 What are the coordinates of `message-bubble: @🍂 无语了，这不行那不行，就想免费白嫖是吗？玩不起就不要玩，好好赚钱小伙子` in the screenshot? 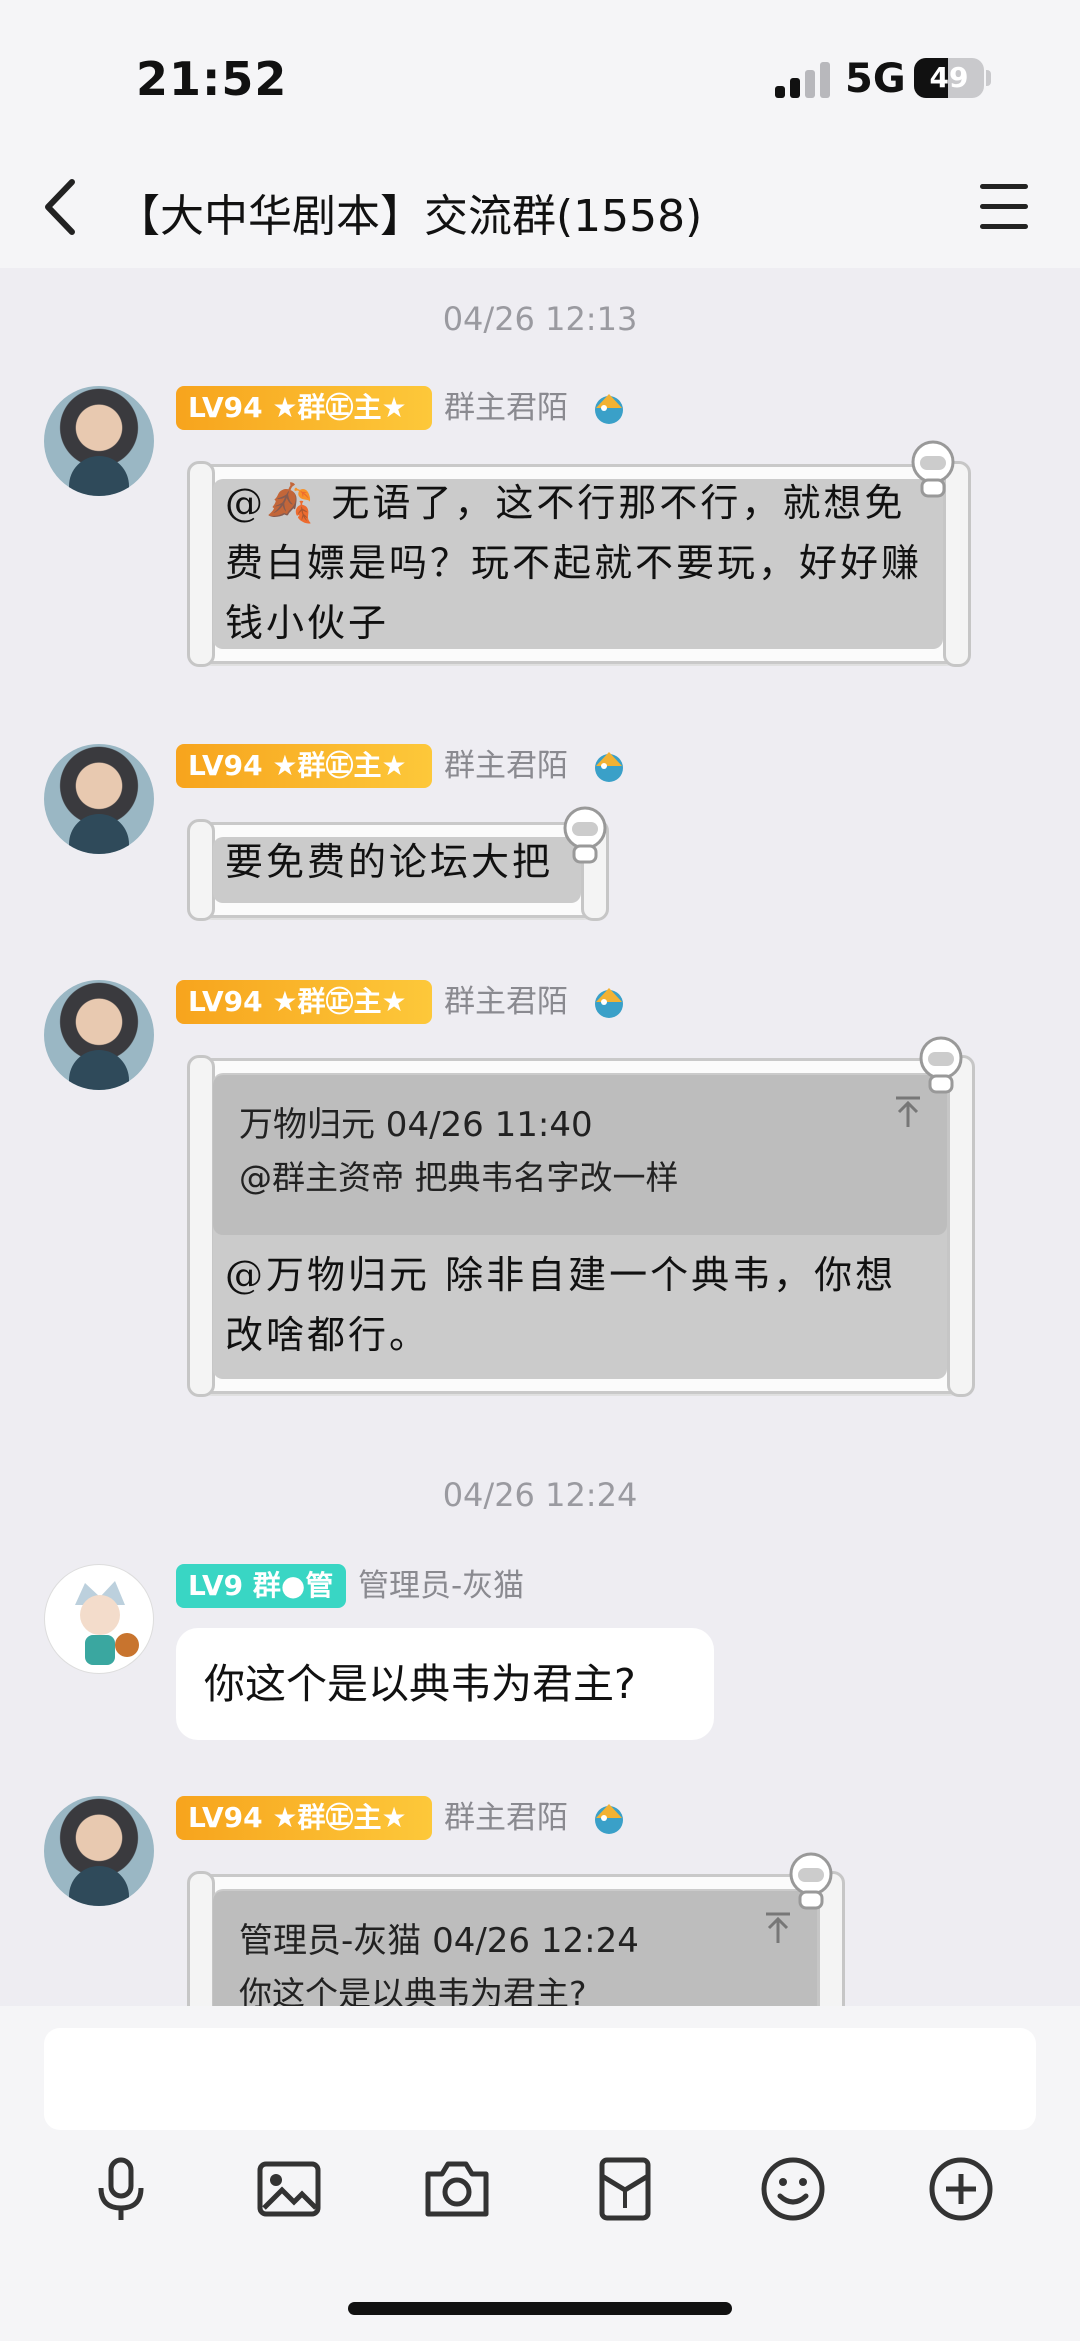 It's located at (579, 564).